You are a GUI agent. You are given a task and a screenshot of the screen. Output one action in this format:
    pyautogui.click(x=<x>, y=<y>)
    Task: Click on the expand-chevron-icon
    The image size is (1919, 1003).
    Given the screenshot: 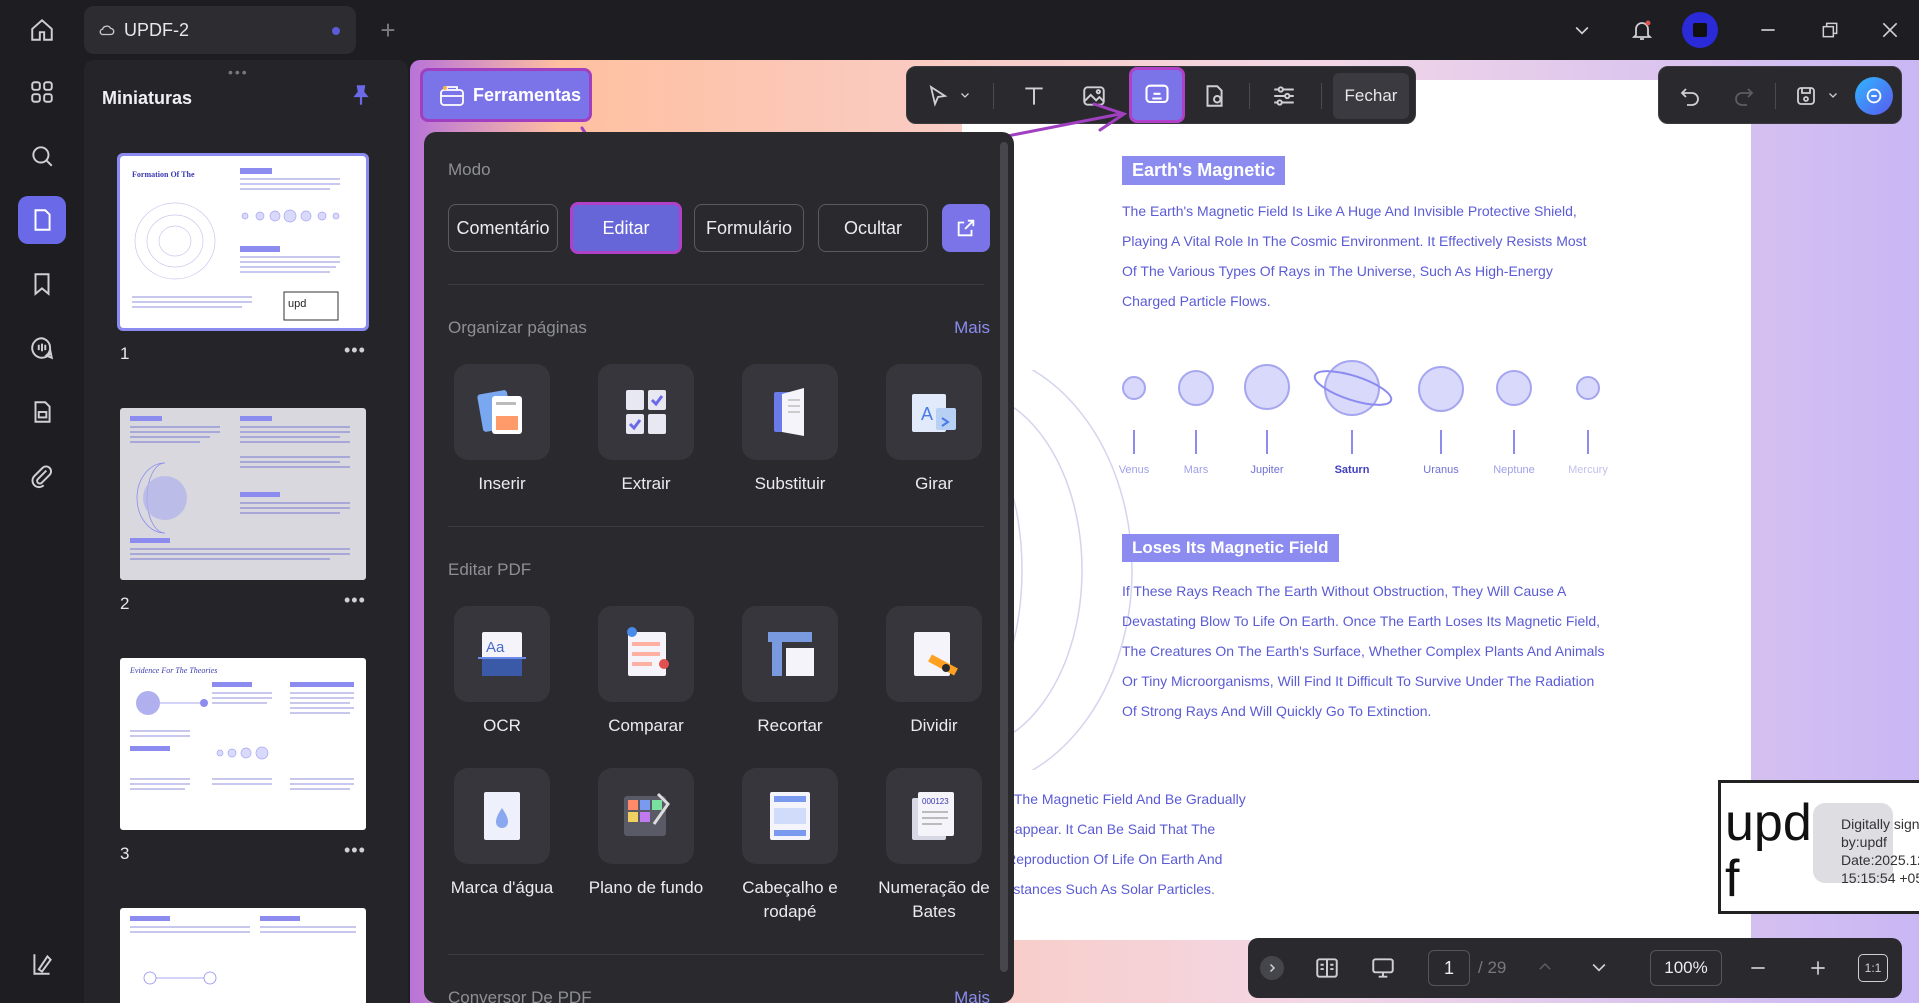 What is the action you would take?
    pyautogui.click(x=1272, y=968)
    